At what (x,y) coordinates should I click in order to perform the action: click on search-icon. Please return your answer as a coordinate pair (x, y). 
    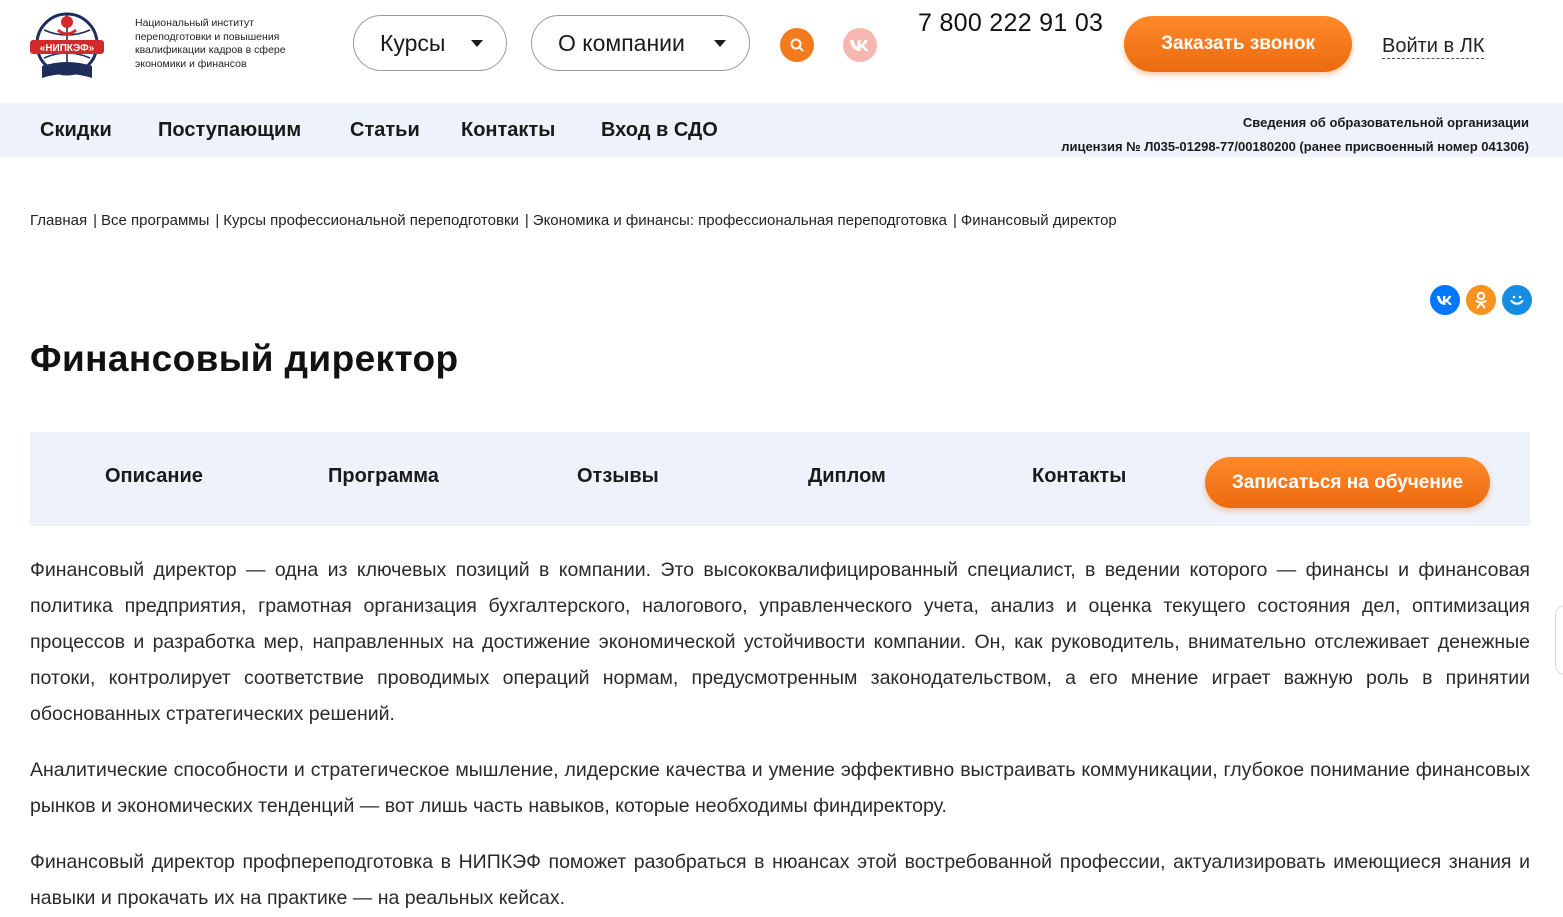
    Looking at the image, I should click on (797, 45).